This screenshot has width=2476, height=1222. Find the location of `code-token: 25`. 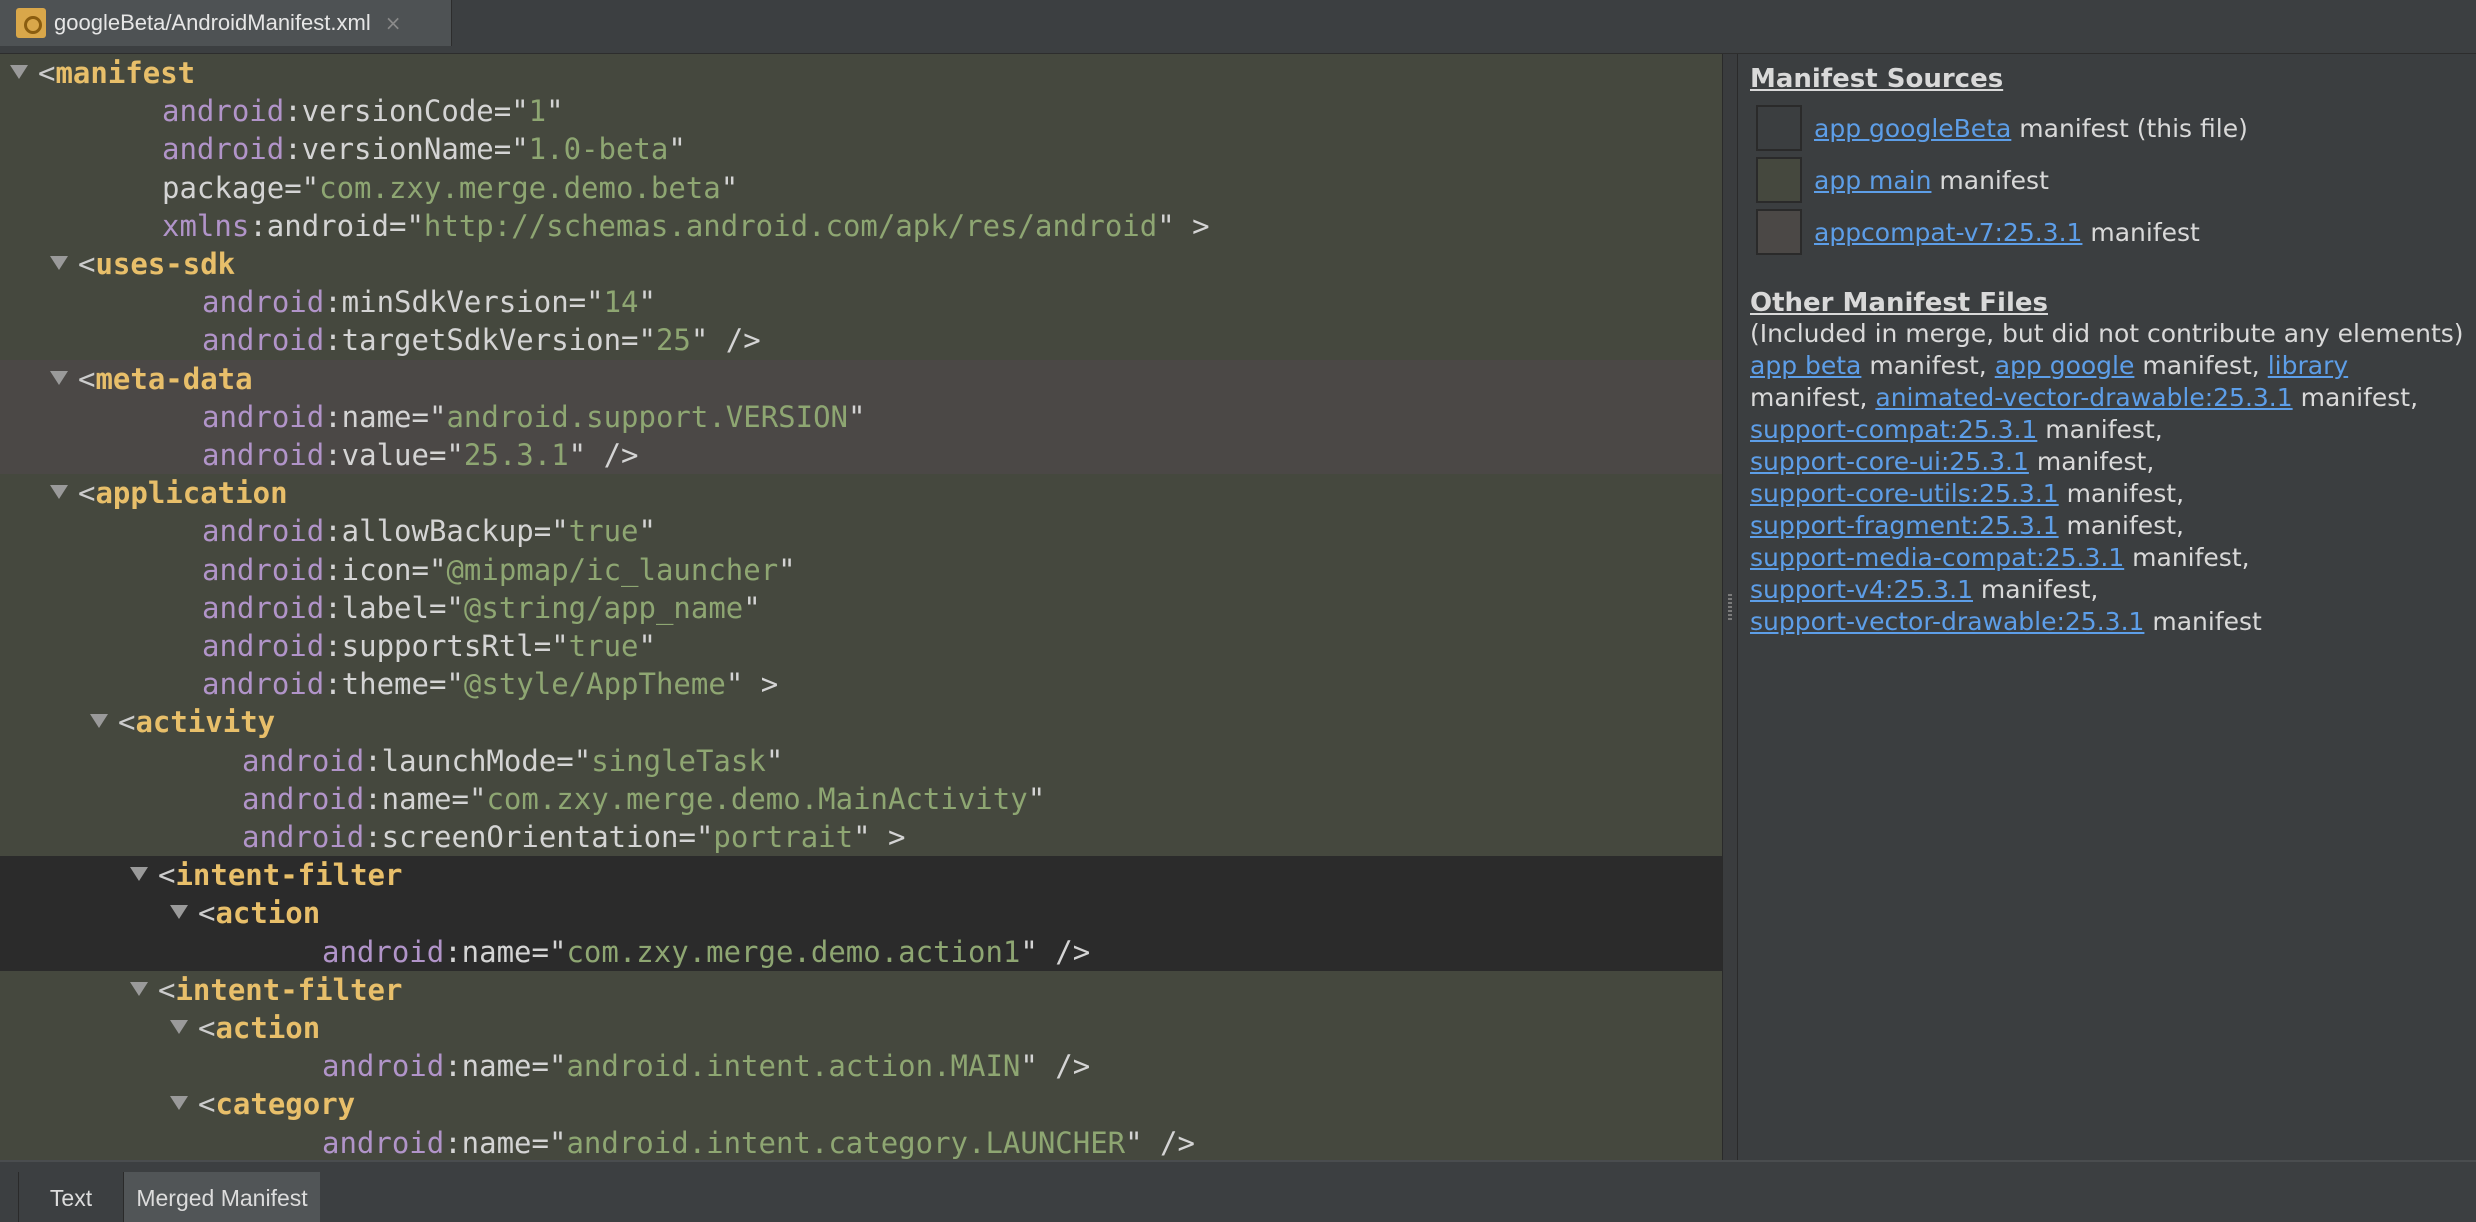

code-token: 25 is located at coordinates (673, 340).